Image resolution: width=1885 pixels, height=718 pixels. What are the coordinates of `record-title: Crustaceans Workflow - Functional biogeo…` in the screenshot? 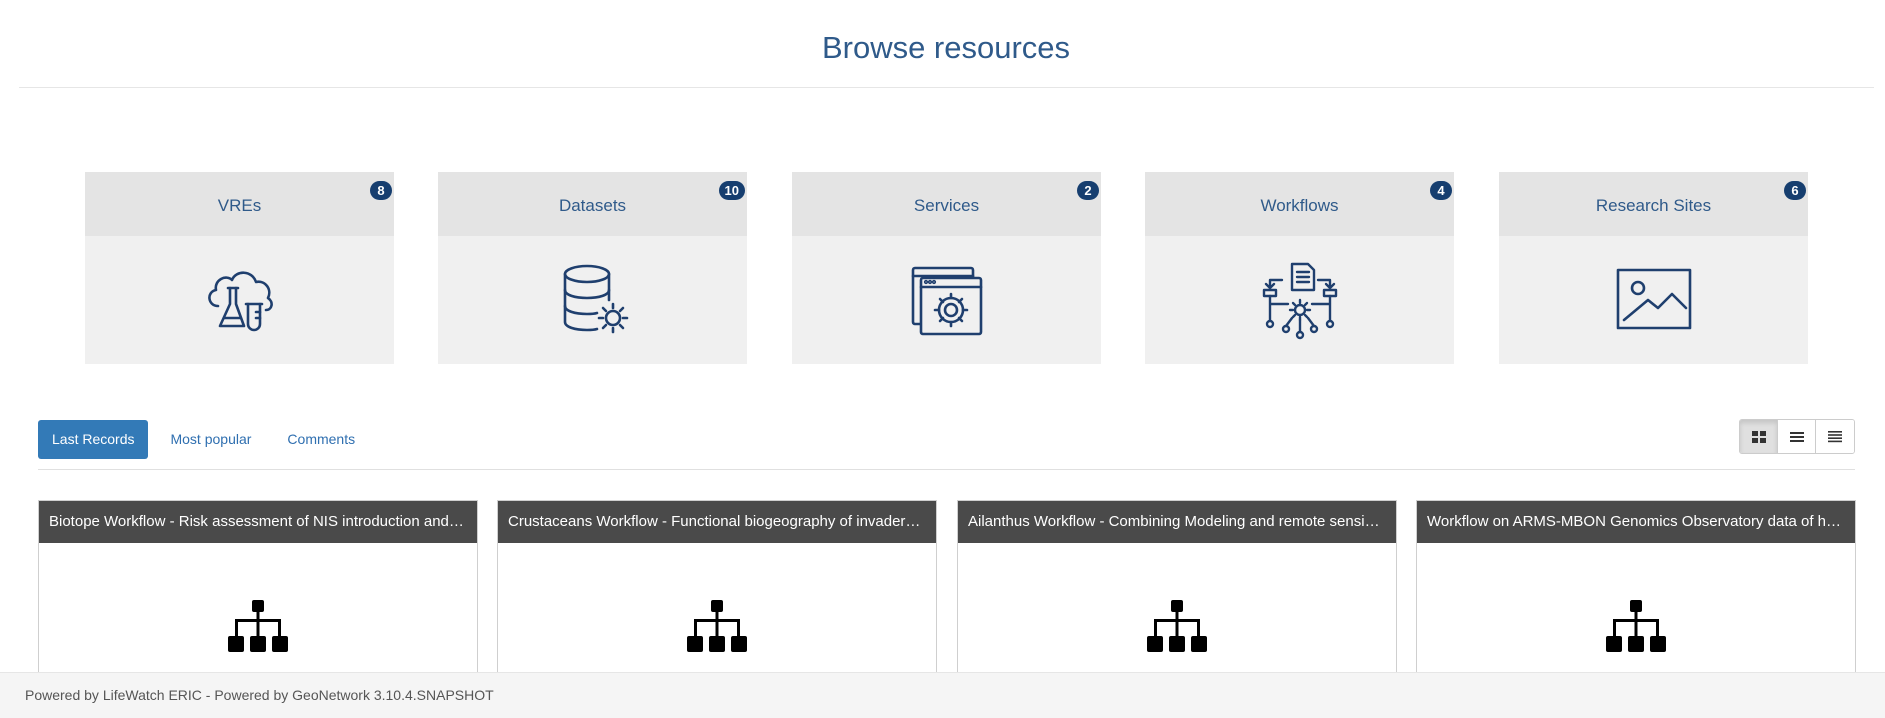 It's located at (717, 522).